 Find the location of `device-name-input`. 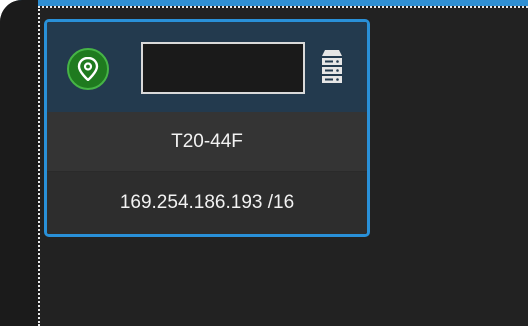

device-name-input is located at coordinates (223, 68).